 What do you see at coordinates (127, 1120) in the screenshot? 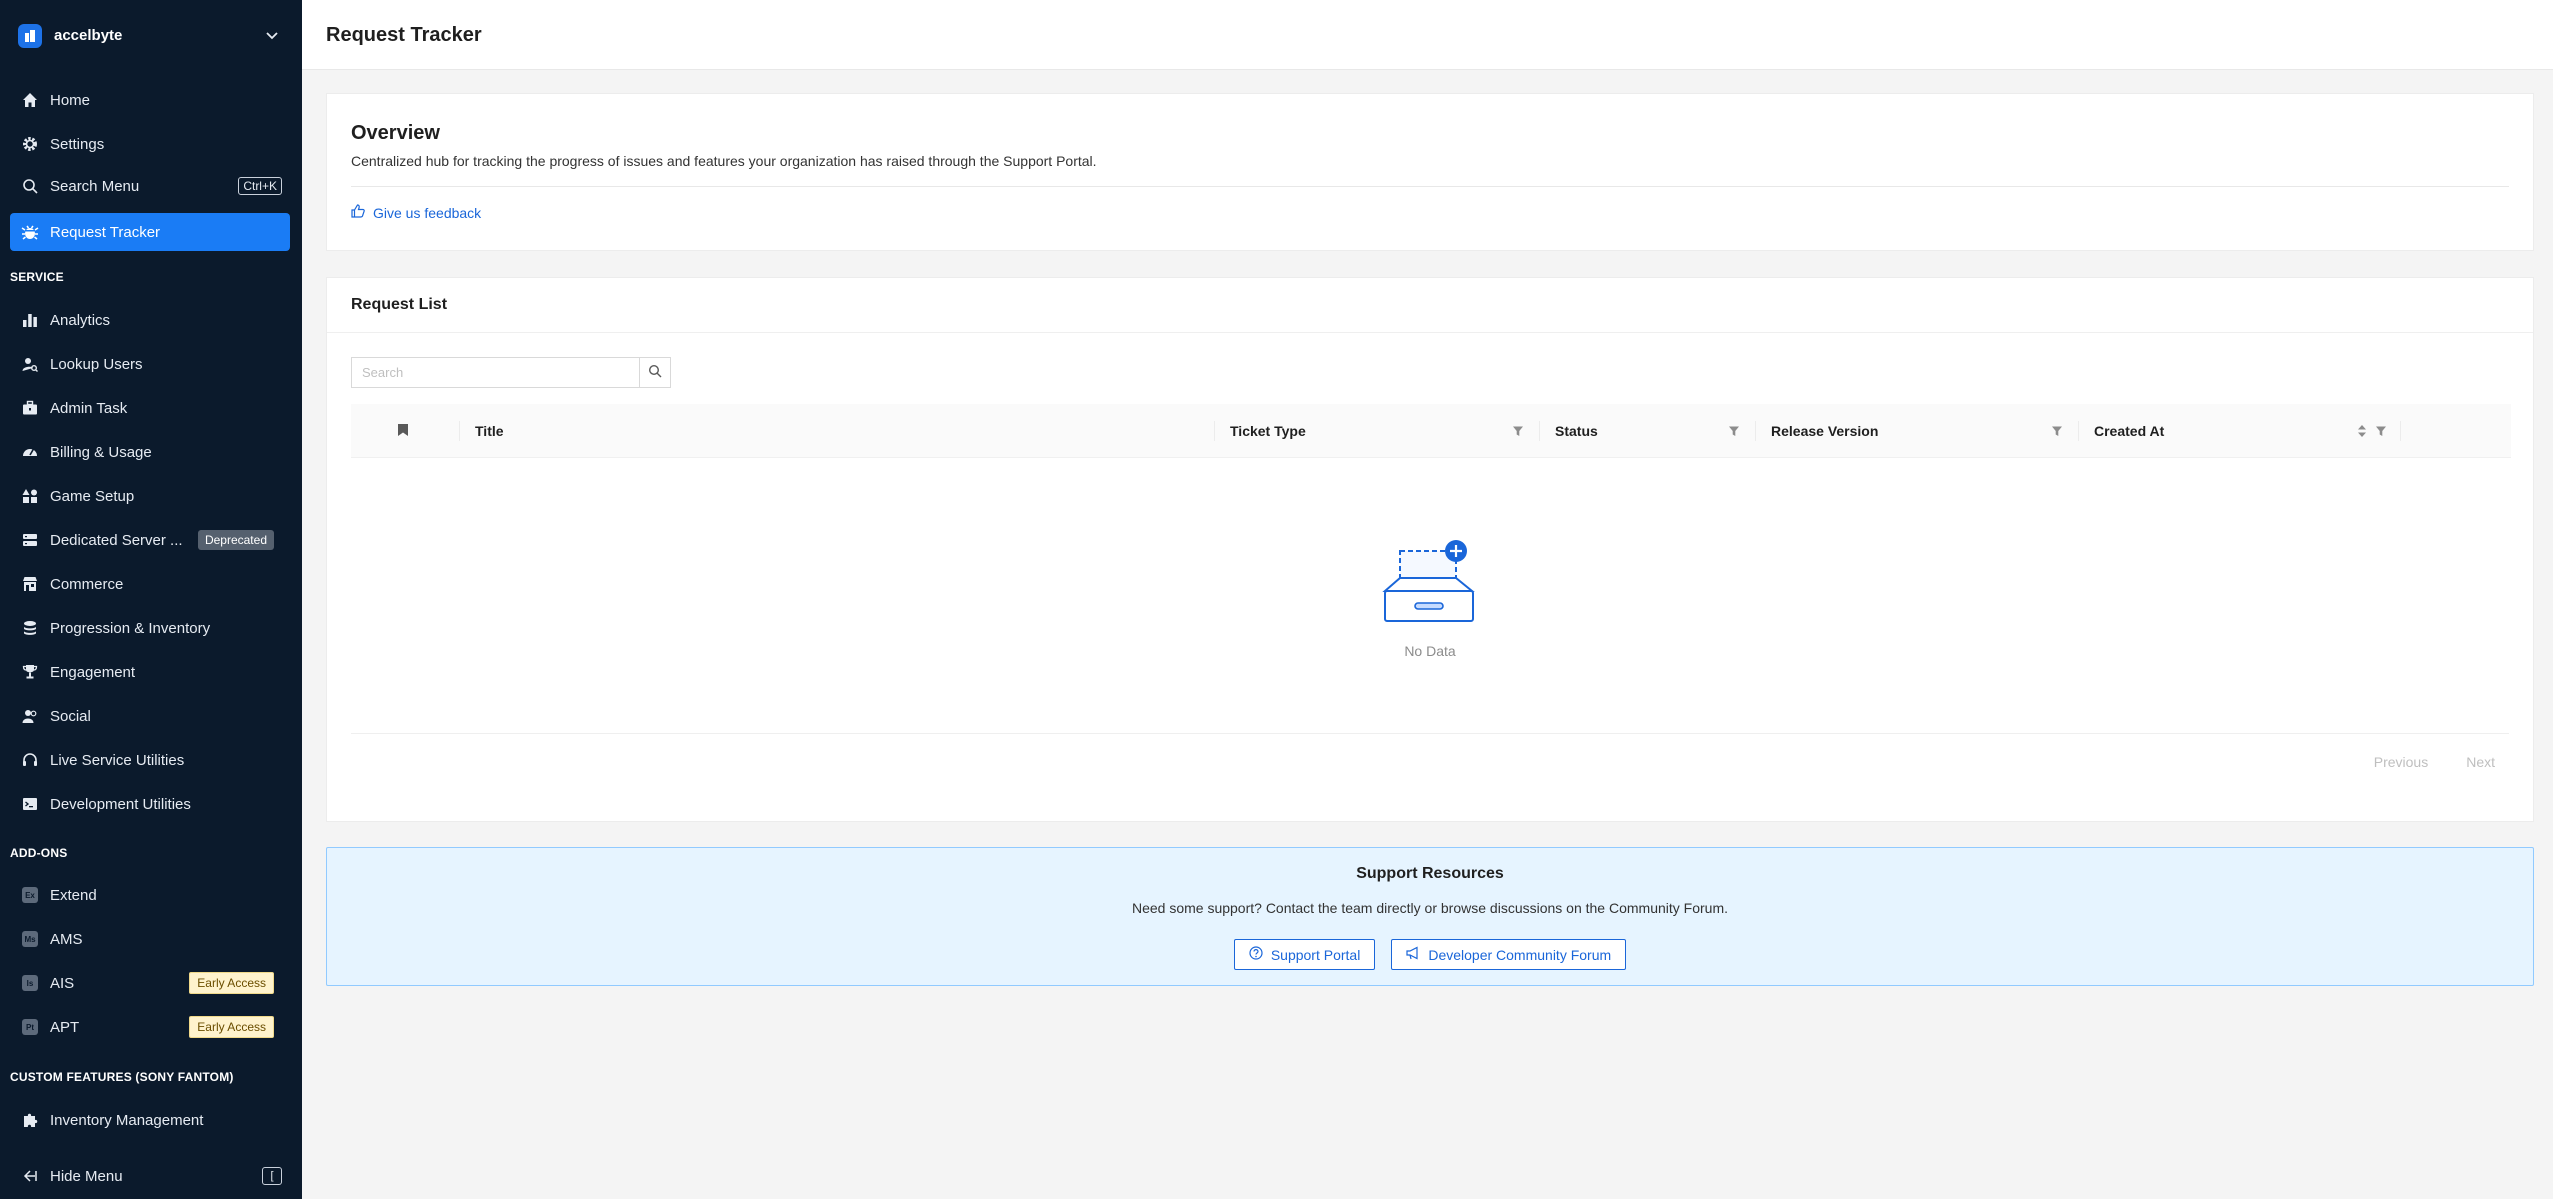
I see `nav-inventory-label: Inventory Management` at bounding box center [127, 1120].